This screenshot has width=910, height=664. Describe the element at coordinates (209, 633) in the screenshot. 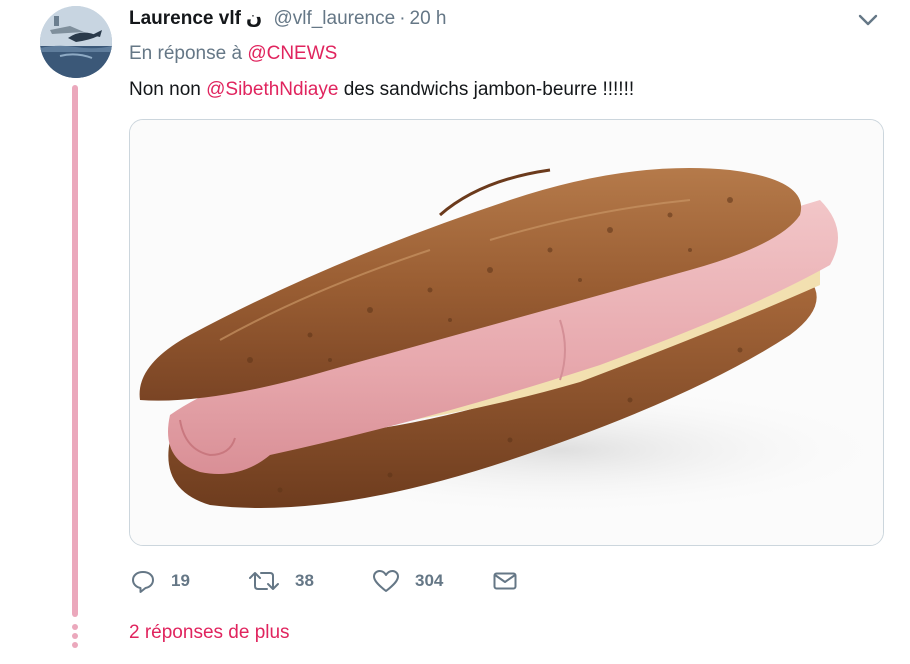

I see `more-replies-link: 2 réponses de plus` at that location.